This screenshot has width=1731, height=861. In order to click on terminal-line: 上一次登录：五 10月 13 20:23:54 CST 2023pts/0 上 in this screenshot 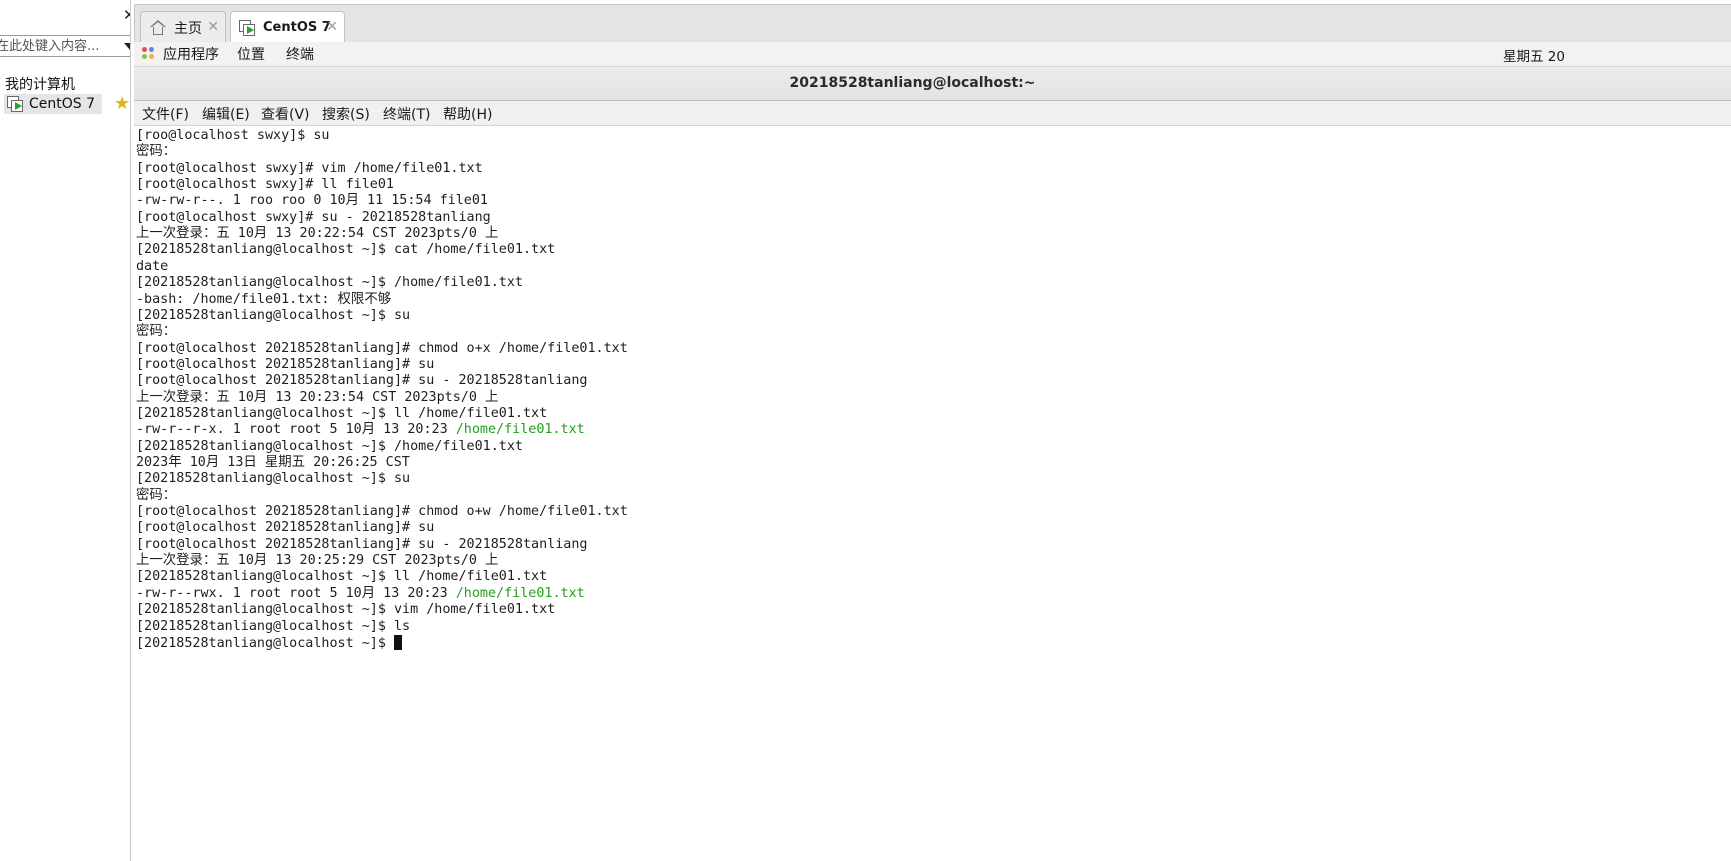, I will do `click(317, 397)`.